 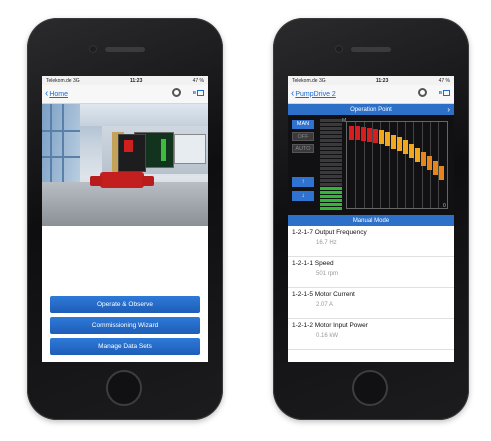 I want to click on hero-image, so click(x=125, y=165).